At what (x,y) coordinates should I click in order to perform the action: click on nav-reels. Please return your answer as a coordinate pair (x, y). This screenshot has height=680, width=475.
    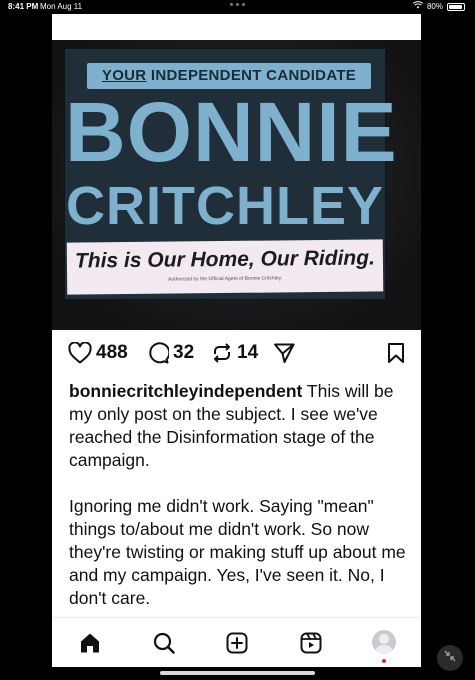
    Looking at the image, I should click on (311, 645).